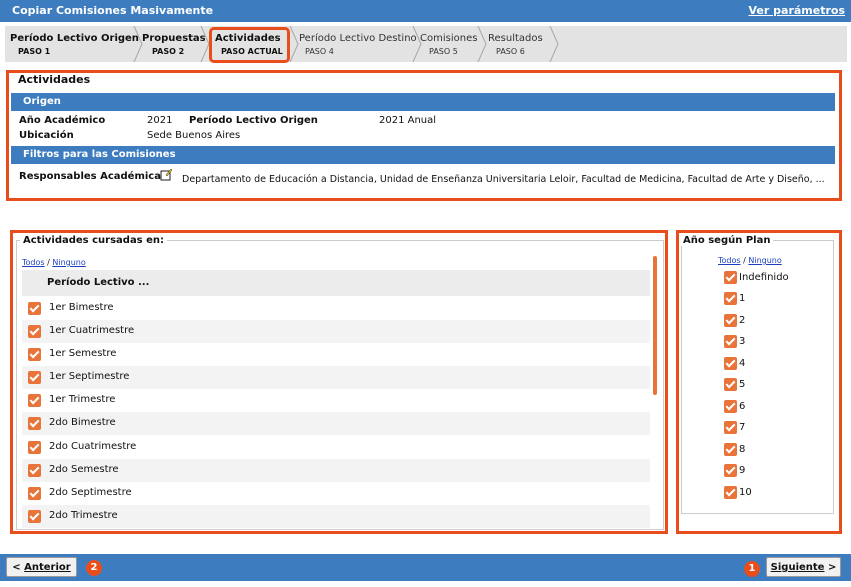 The height and width of the screenshot is (587, 851). I want to click on cursadas-select-links: Todos / Ninguno, so click(54, 262).